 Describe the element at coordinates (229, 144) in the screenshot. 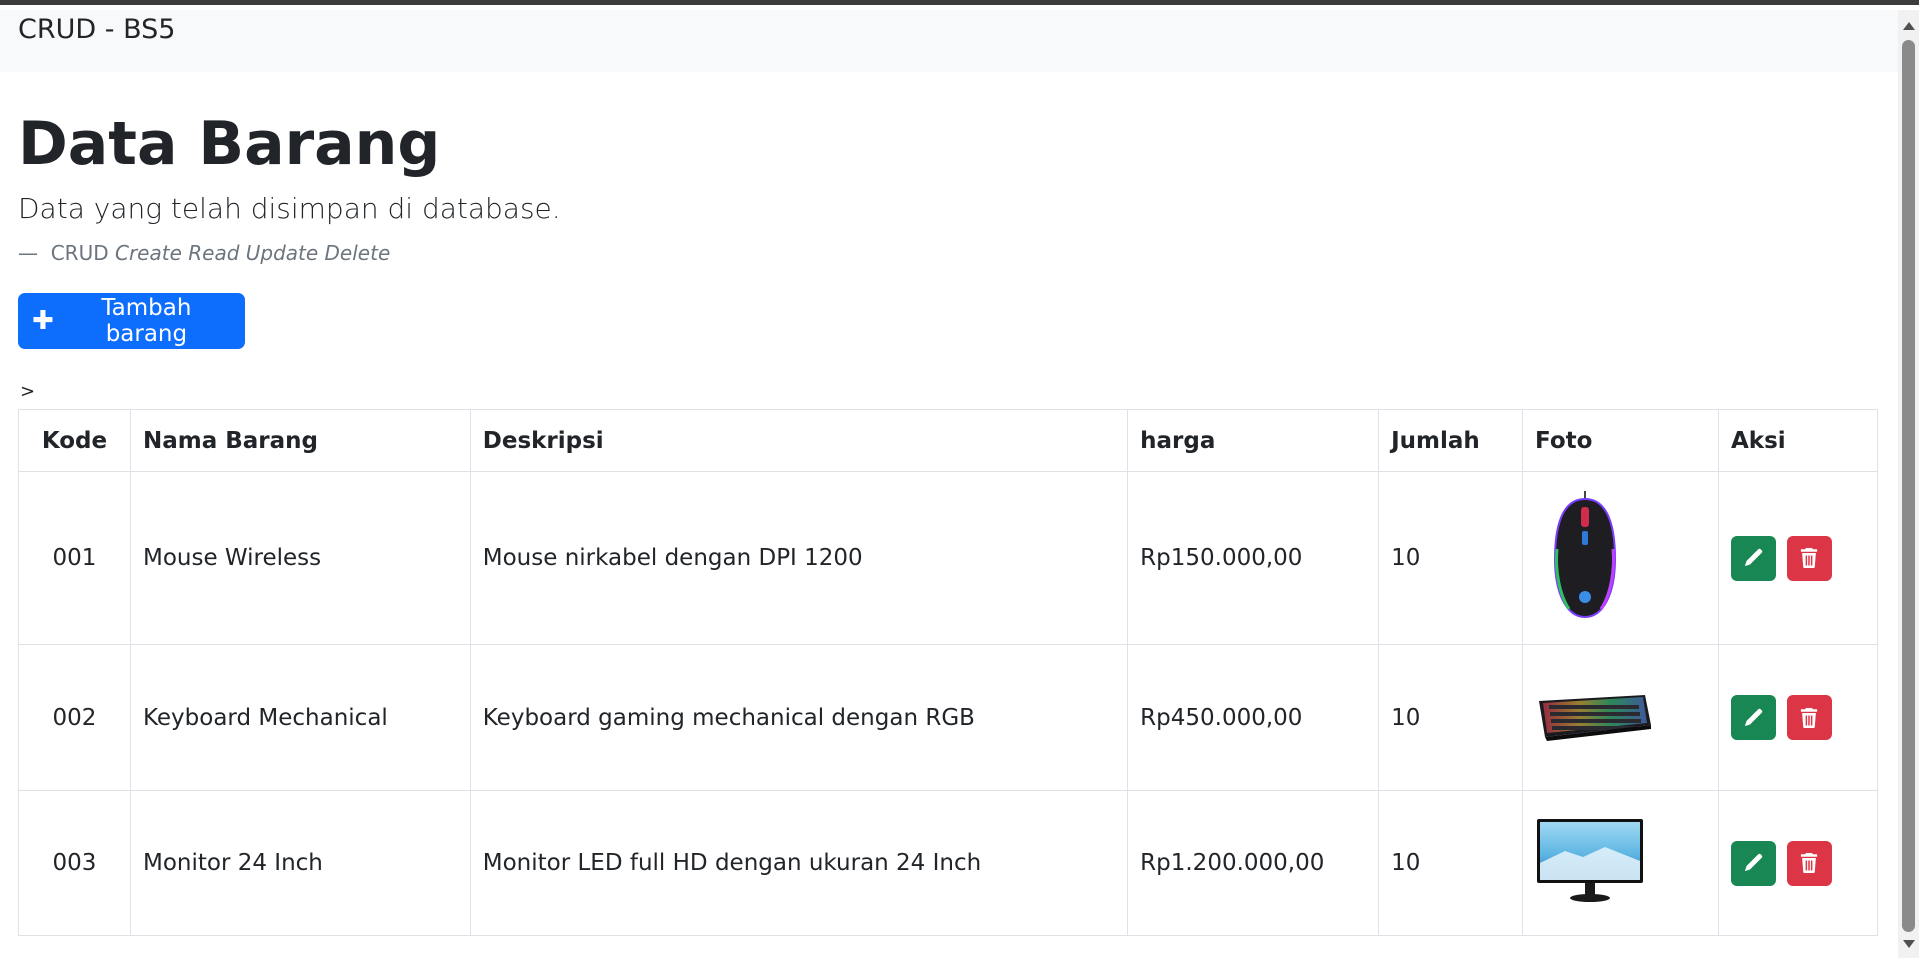

I see `page-title: Data Barang` at that location.